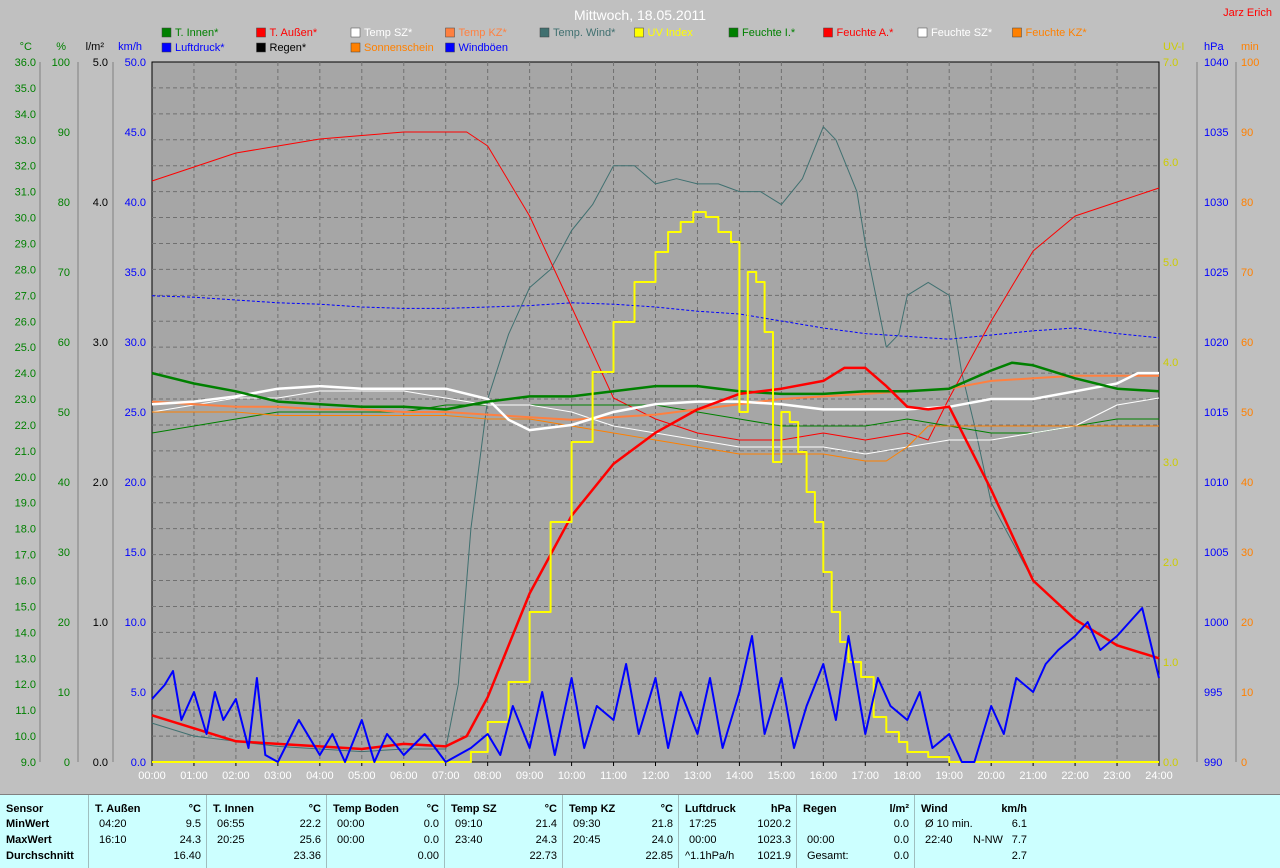 The height and width of the screenshot is (868, 1280). I want to click on y-tick-label: 34.0, so click(25, 115).